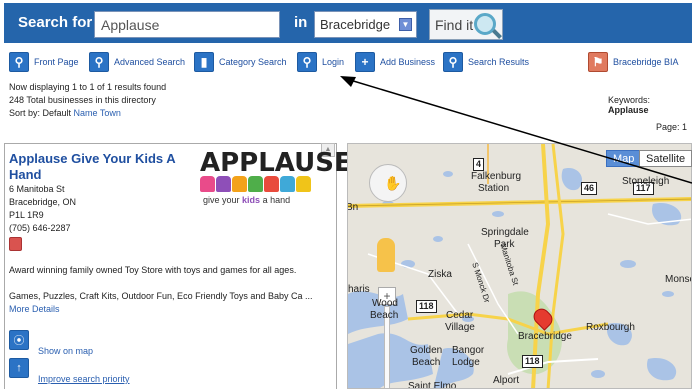 This screenshot has height=389, width=692. Describe the element at coordinates (19, 340) in the screenshot. I see `map-icon: ⦿` at that location.